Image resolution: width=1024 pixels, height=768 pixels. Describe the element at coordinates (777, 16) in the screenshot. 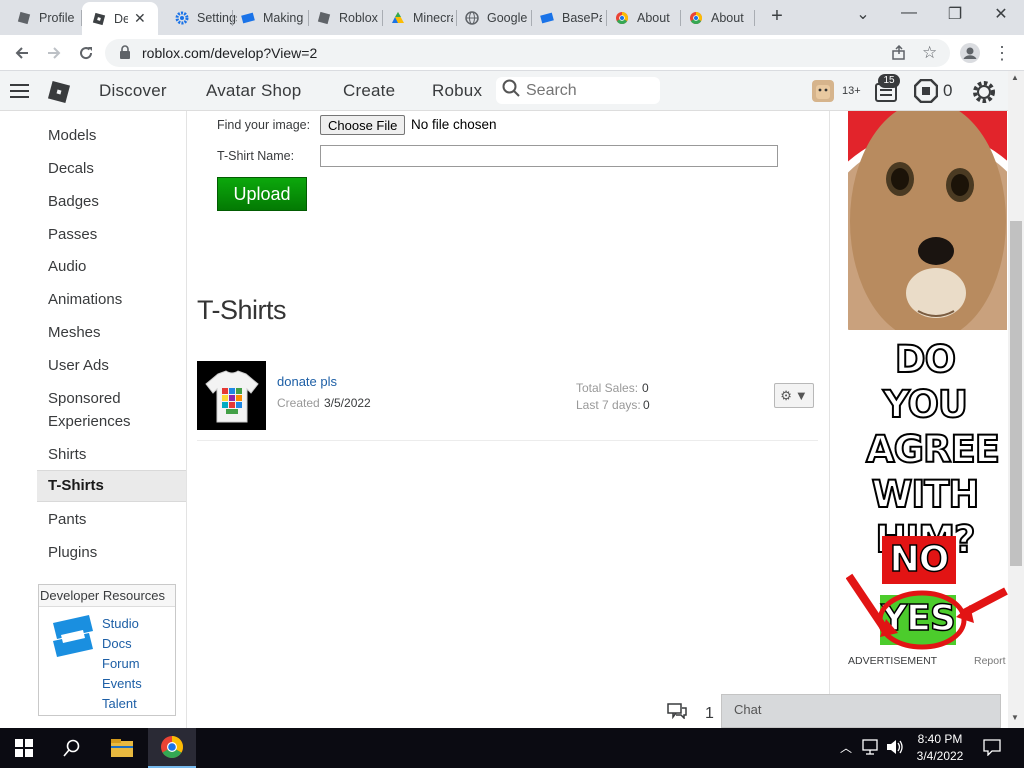

I see `new-tab-button: +` at that location.